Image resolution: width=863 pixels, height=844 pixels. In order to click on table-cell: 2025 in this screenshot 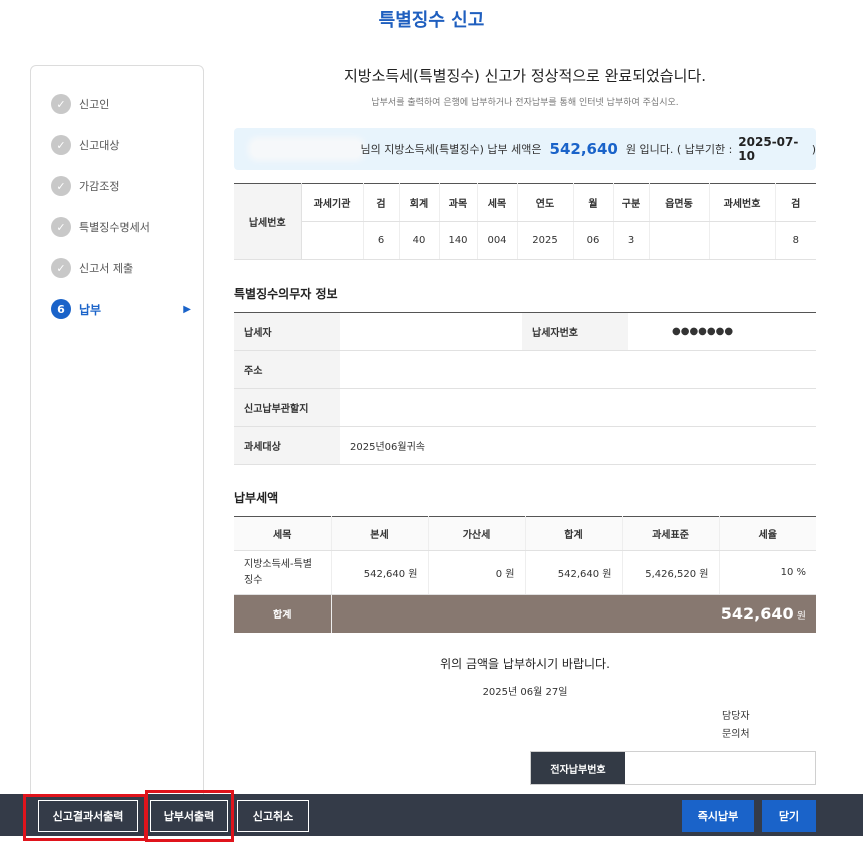, I will do `click(544, 240)`.